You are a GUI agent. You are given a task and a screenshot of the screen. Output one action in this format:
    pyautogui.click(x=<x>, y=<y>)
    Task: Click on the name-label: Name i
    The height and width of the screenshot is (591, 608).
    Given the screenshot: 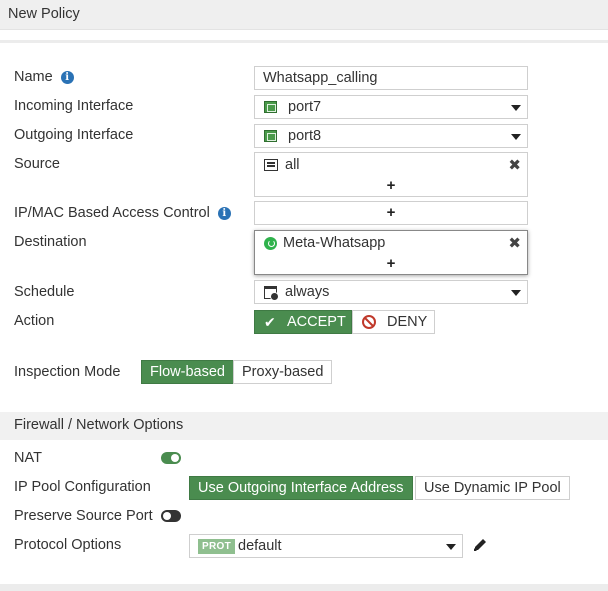 What is the action you would take?
    pyautogui.click(x=44, y=77)
    